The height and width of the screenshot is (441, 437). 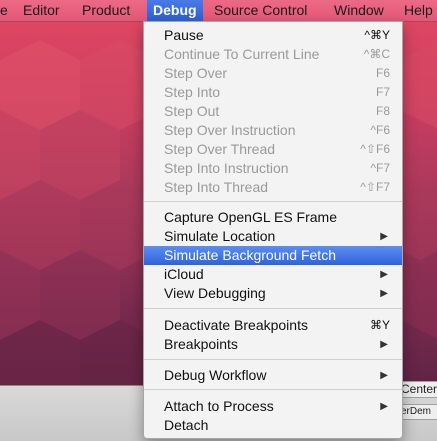 What do you see at coordinates (273, 111) in the screenshot?
I see `menu-item-step-out: Step Out F8` at bounding box center [273, 111].